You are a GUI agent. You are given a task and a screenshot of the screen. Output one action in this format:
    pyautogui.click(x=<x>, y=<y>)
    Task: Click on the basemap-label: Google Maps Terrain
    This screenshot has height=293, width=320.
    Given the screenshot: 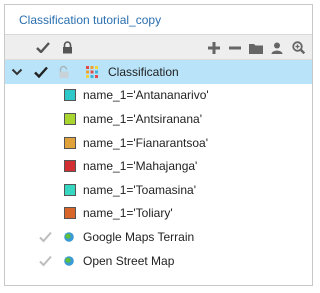 What is the action you would take?
    pyautogui.click(x=139, y=236)
    